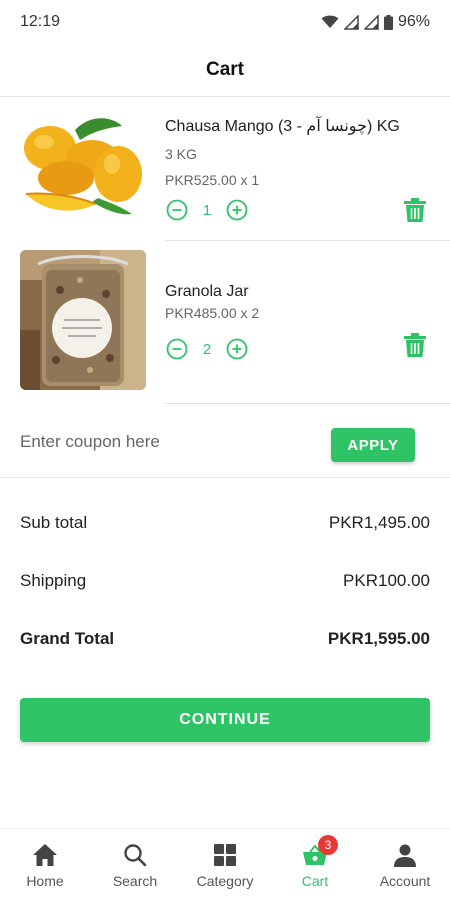 This screenshot has height=900, width=450. Describe the element at coordinates (225, 855) in the screenshot. I see `category-icon` at that location.